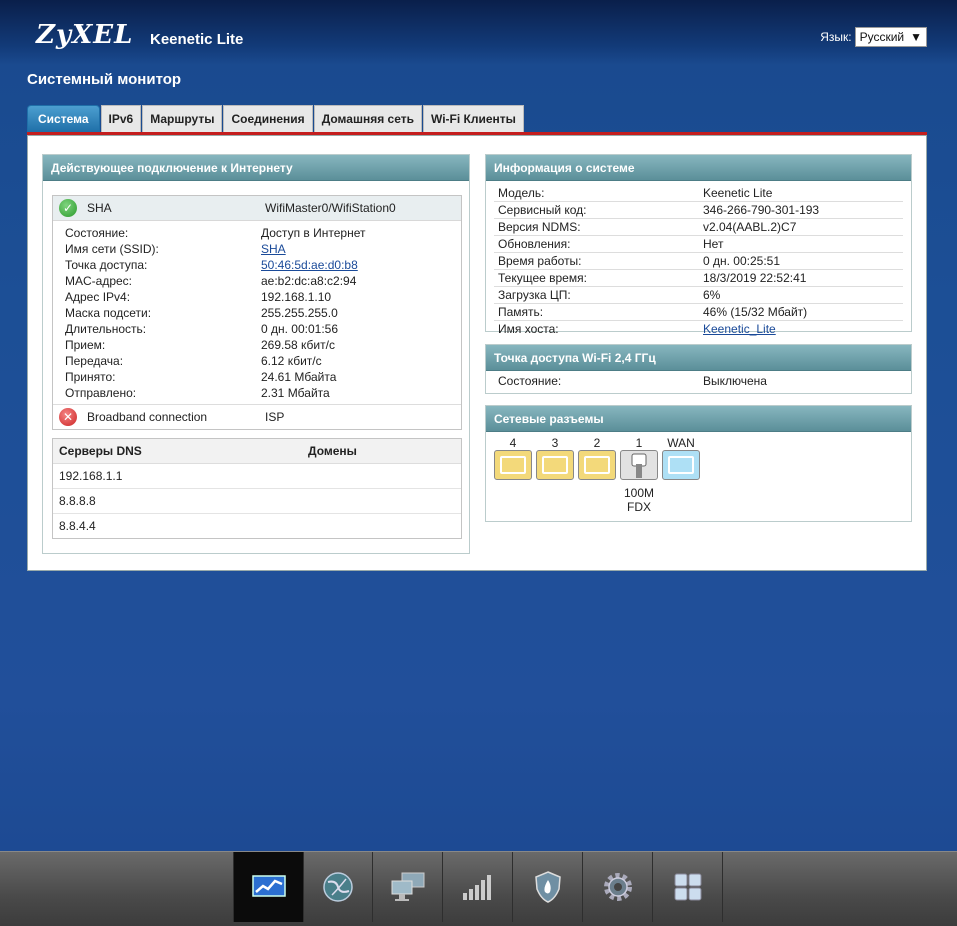 Image resolution: width=957 pixels, height=926 pixels. Describe the element at coordinates (688, 887) in the screenshot. I see `nav-apps` at that location.